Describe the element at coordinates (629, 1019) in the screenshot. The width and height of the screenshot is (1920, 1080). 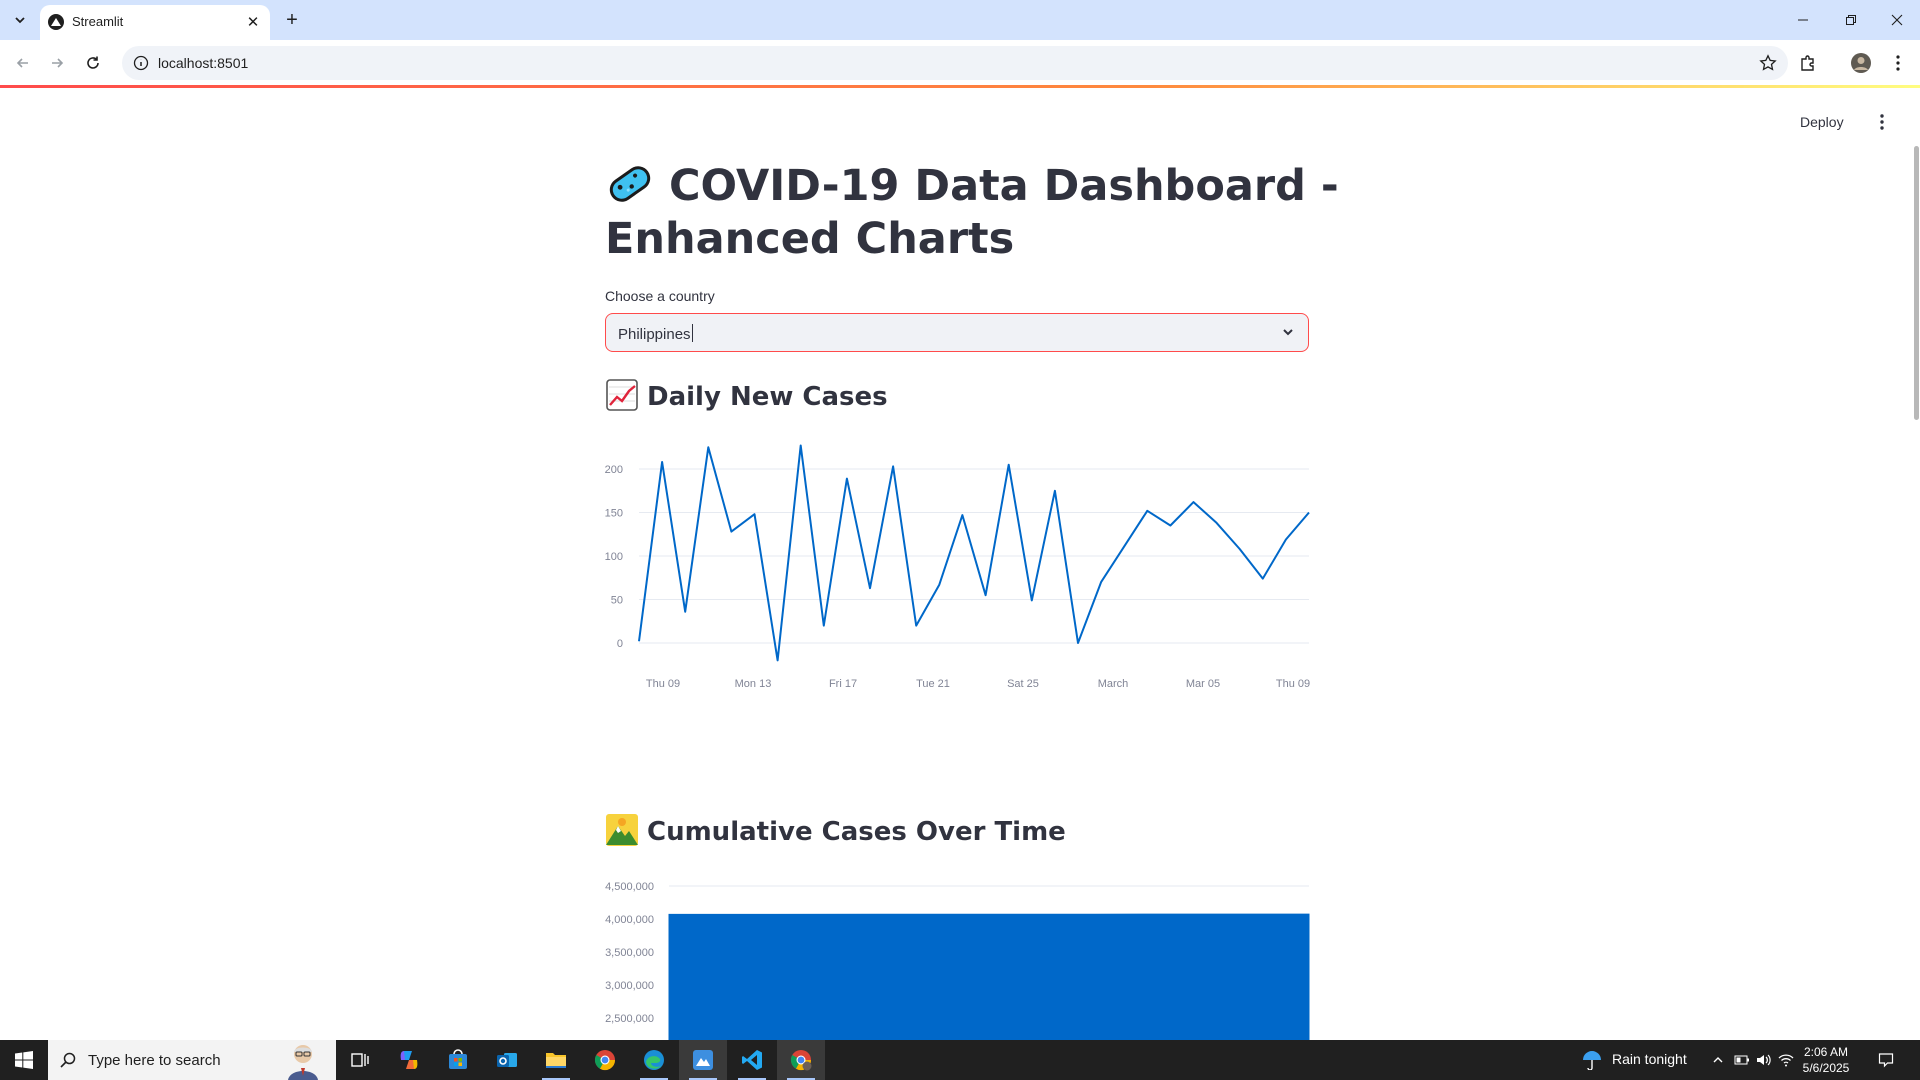
I see `y-tick-label: 2,500,000` at that location.